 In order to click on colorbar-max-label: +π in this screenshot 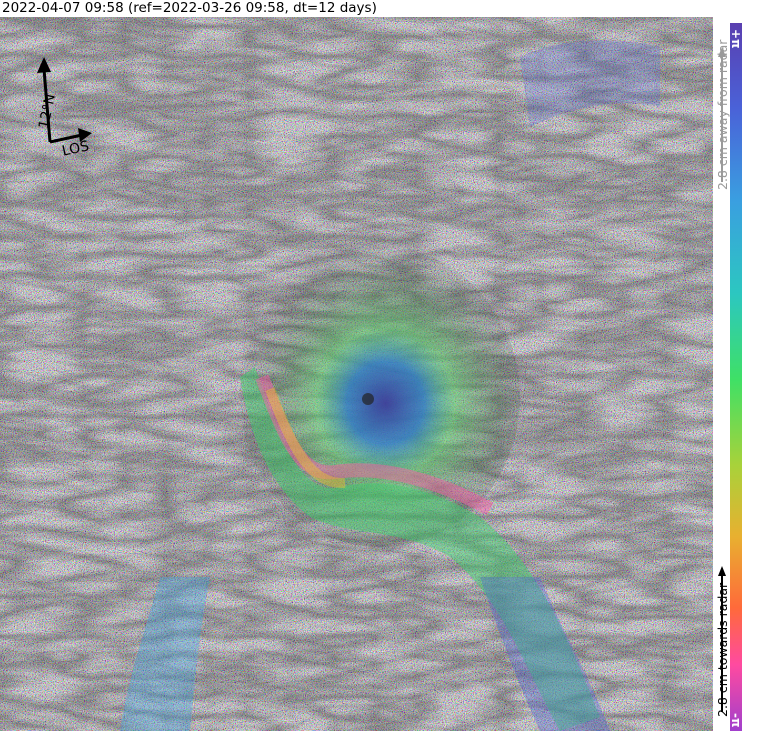, I will do `click(736, 36)`.